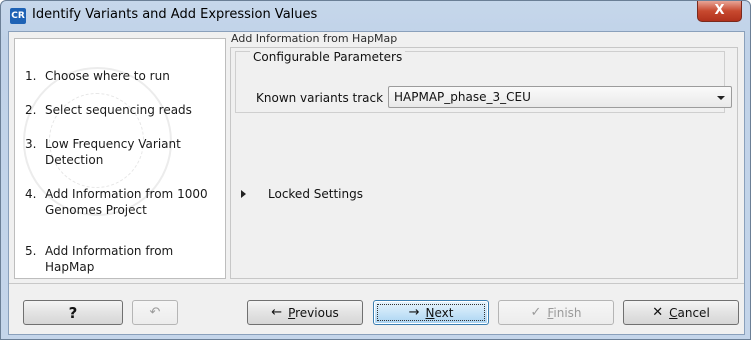 Image resolution: width=751 pixels, height=340 pixels. What do you see at coordinates (31, 110) in the screenshot?
I see `step-number: 2.` at bounding box center [31, 110].